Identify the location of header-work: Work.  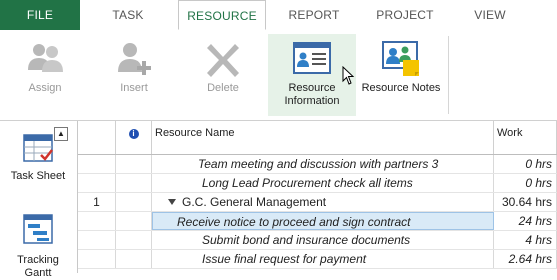
(525, 137).